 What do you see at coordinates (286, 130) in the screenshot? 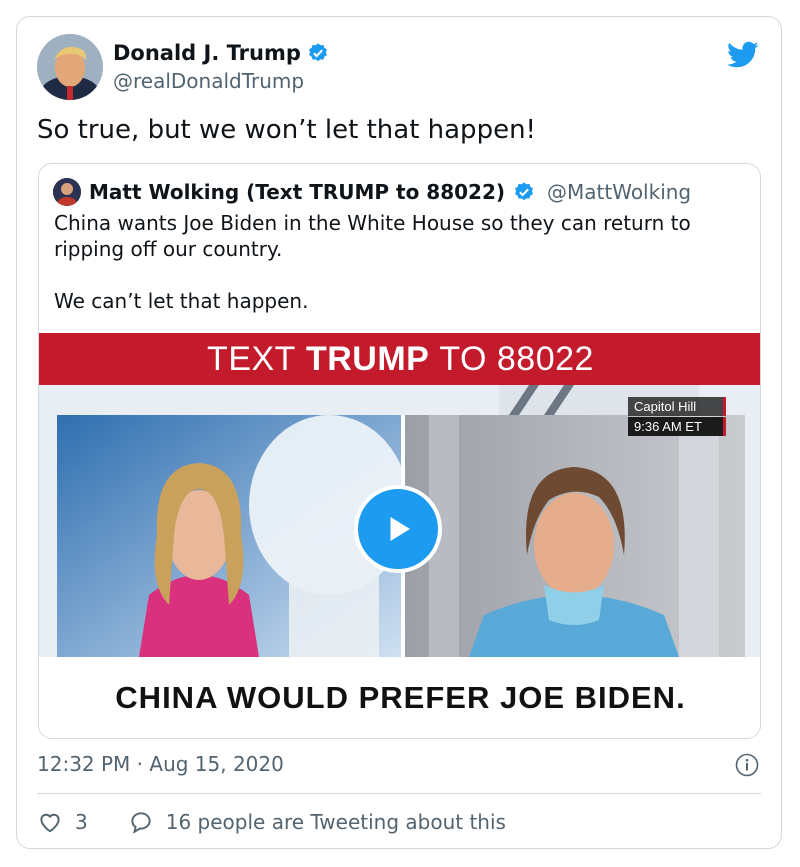
I see `tweet-text: So true, but we won’t let that happen!` at bounding box center [286, 130].